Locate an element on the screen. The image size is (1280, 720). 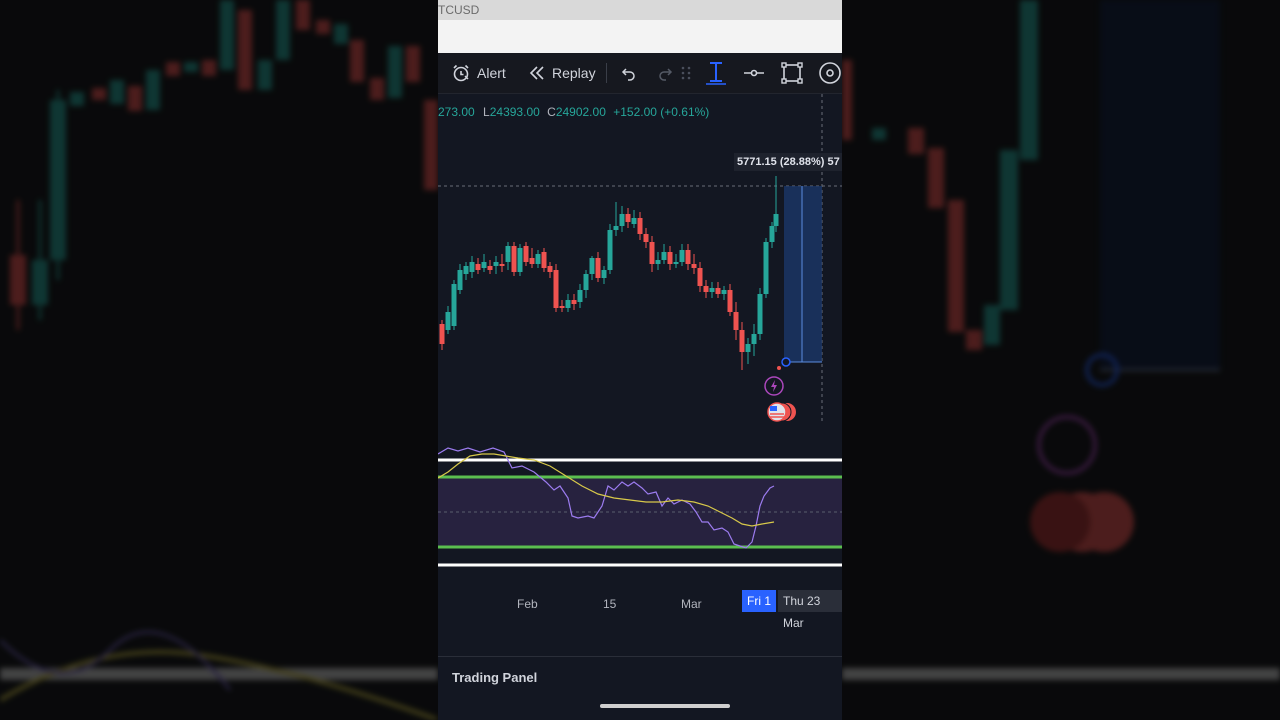
measure-anchor-handle is located at coordinates (786, 362).